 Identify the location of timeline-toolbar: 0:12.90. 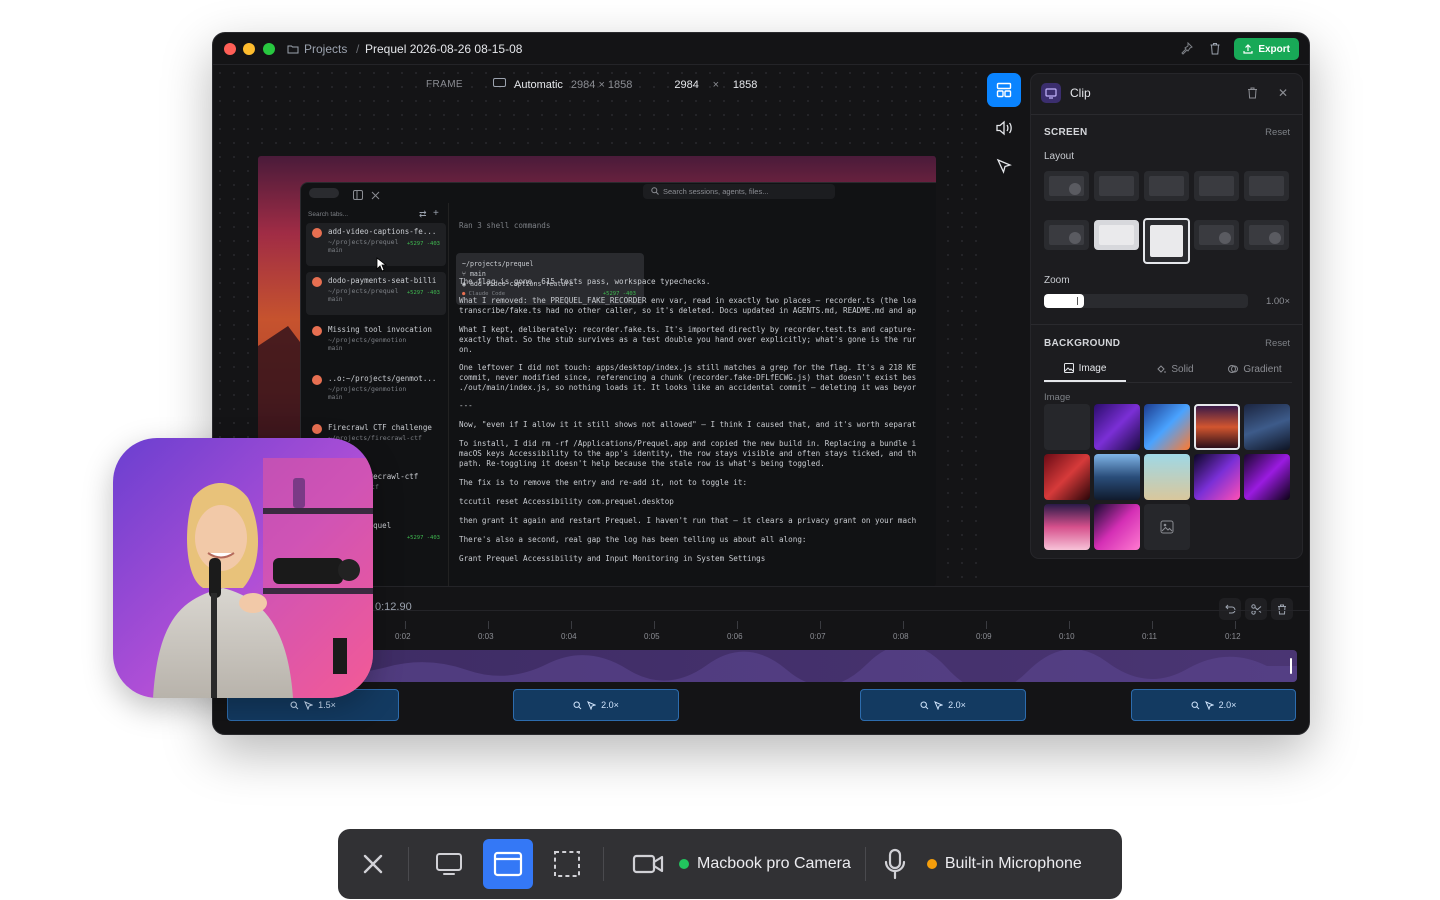
(761, 603).